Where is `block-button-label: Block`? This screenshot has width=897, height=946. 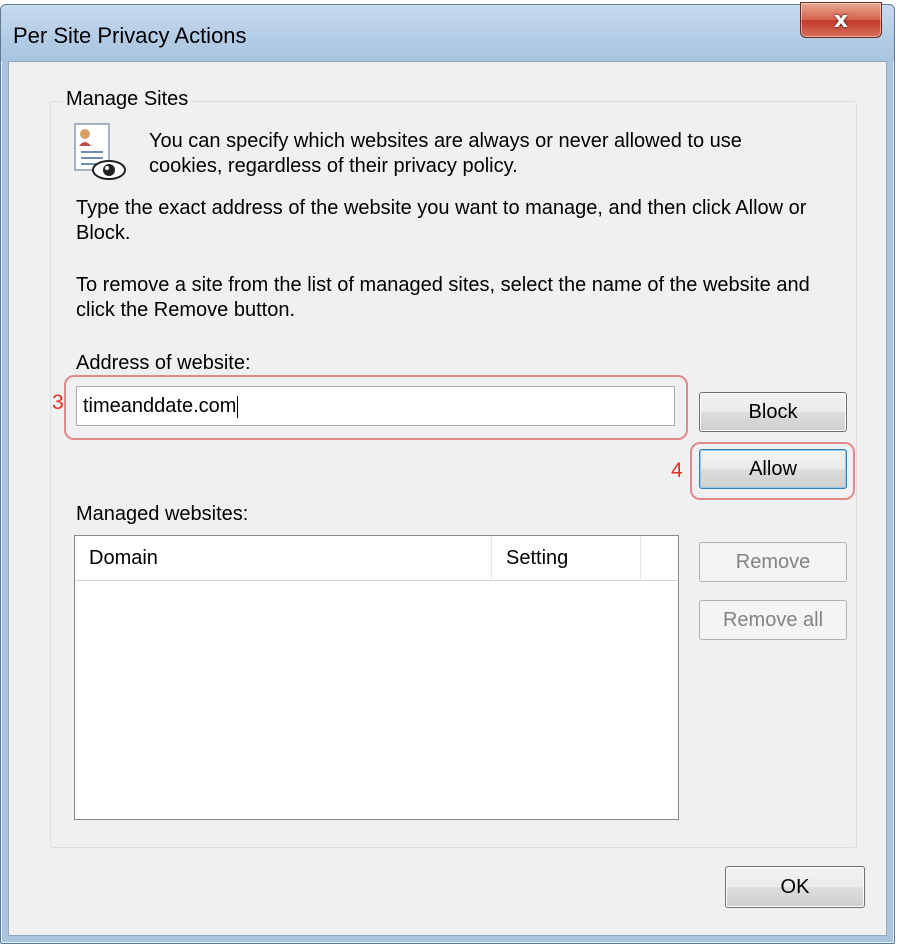
block-button-label: Block is located at coordinates (773, 411).